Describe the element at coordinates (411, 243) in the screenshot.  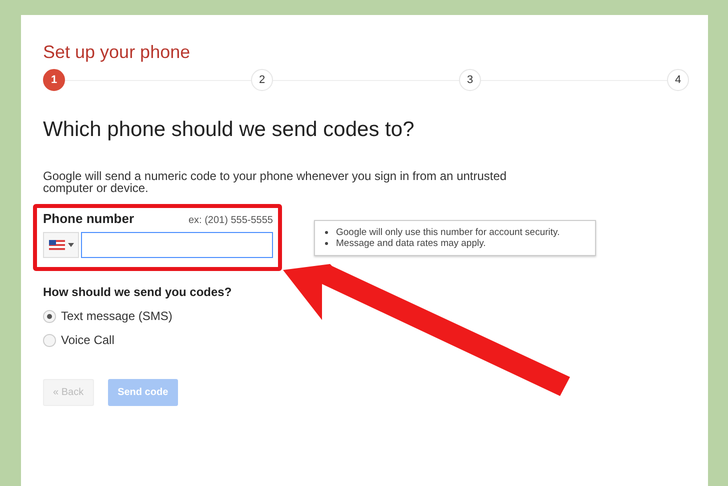
I see `tooltip-text: Message and data rates may apply.` at that location.